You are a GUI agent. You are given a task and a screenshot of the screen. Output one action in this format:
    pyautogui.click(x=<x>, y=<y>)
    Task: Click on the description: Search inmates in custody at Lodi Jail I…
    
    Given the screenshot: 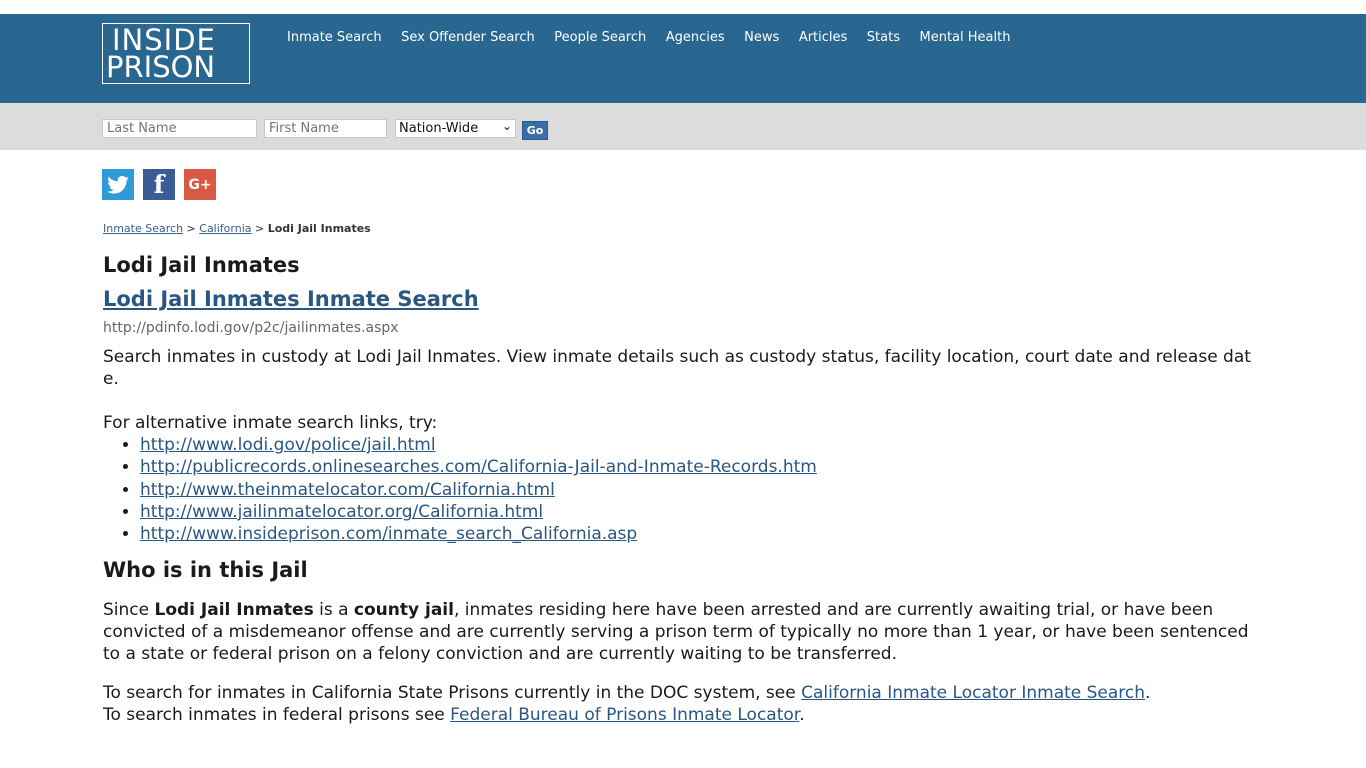 What is the action you would take?
    pyautogui.click(x=677, y=368)
    